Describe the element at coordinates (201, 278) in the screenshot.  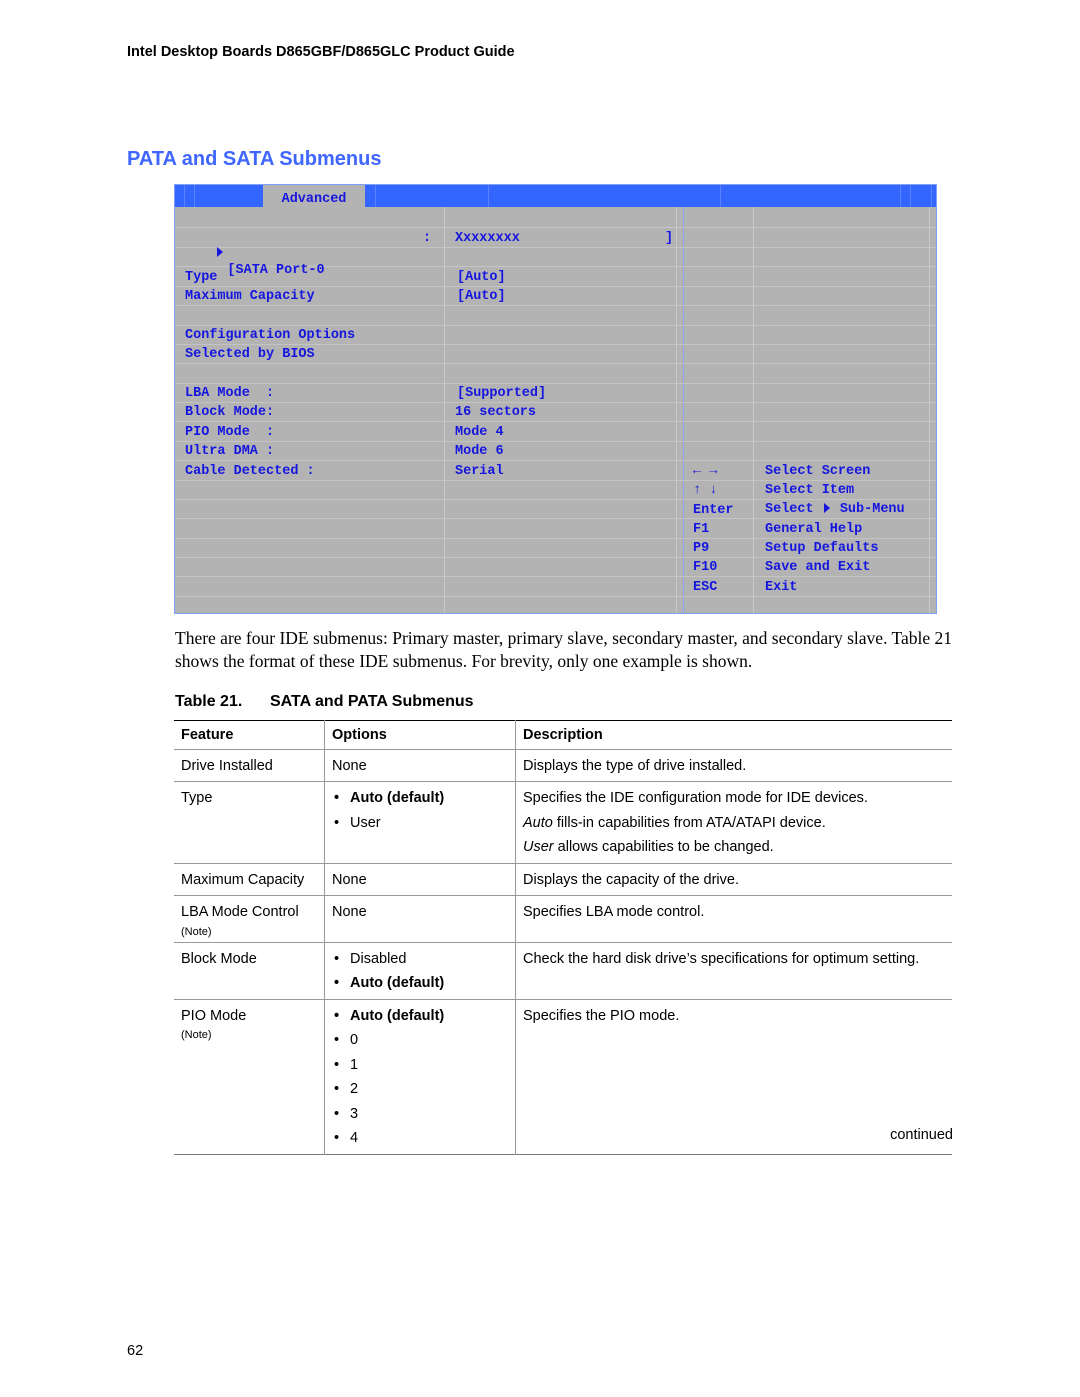
I see `setting-type-label: Type` at that location.